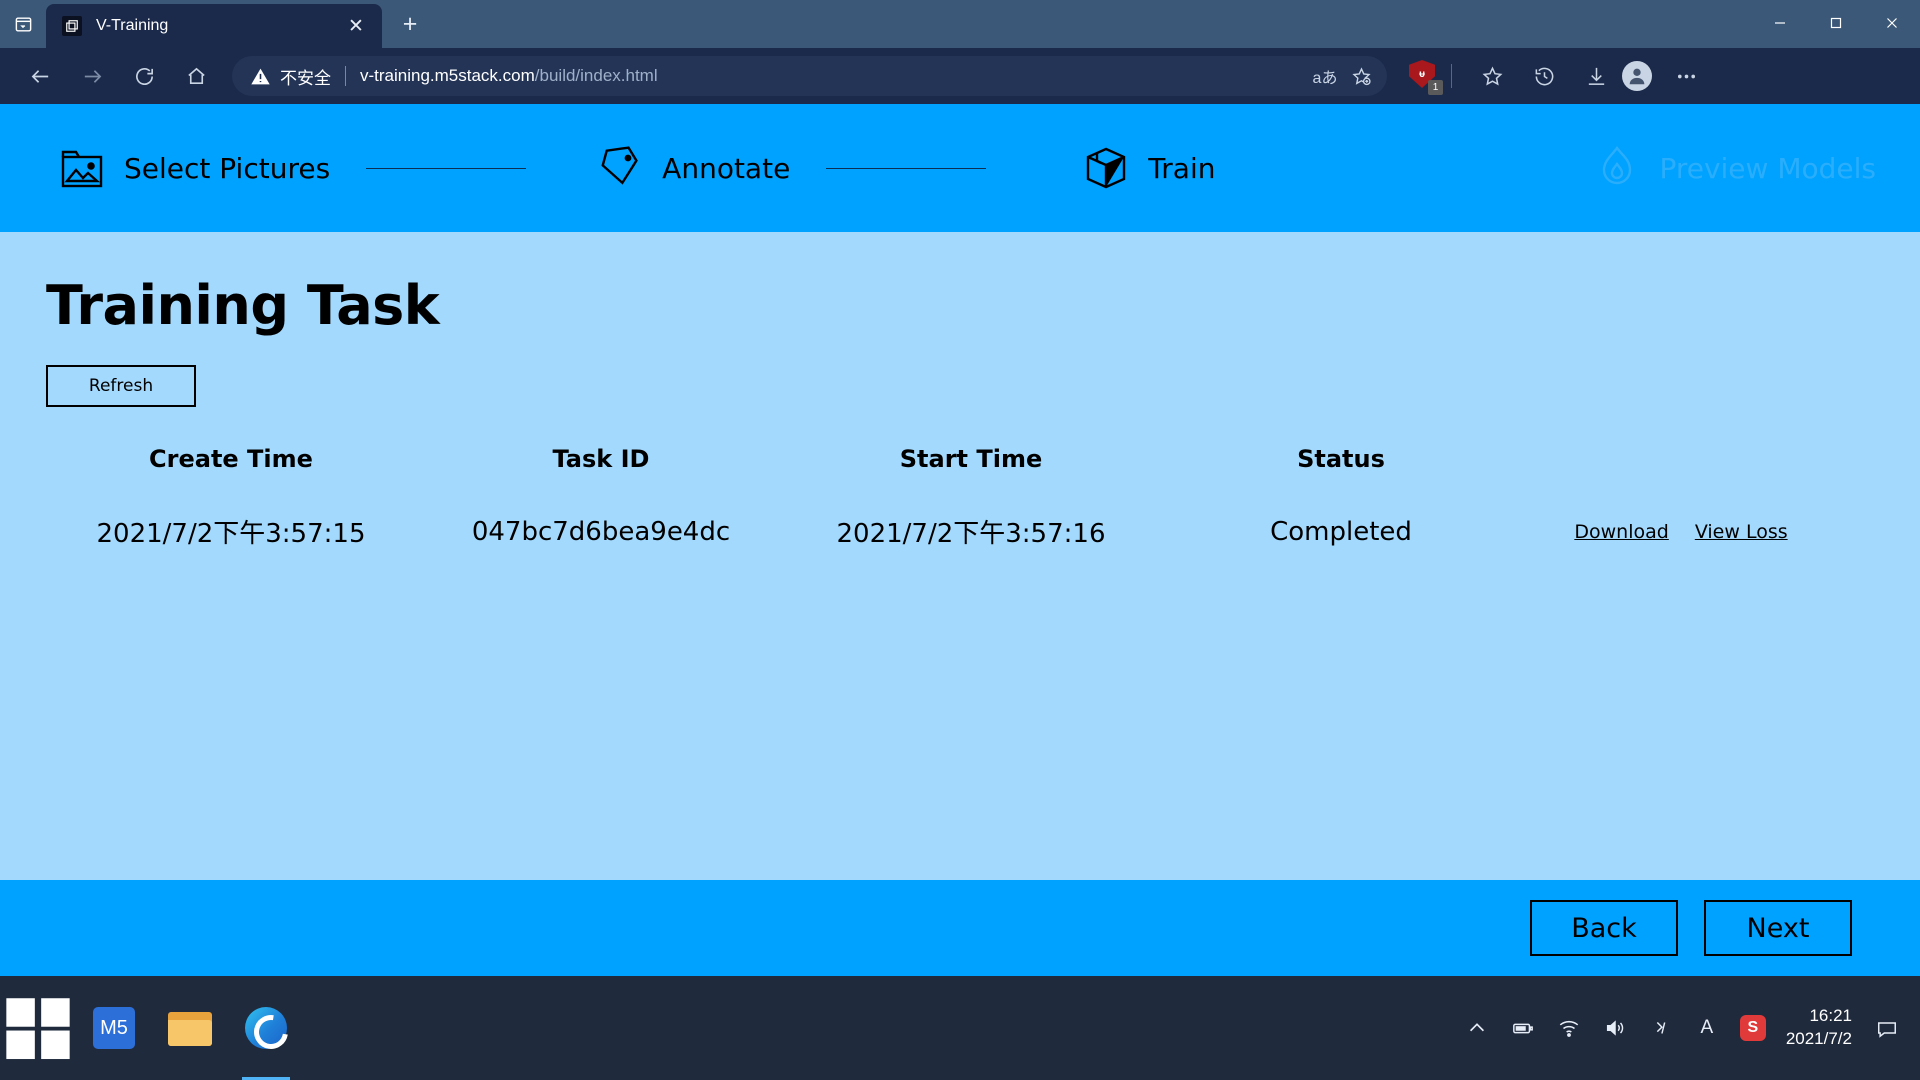 The width and height of the screenshot is (1920, 1080). I want to click on translate-button: aあ, so click(1325, 76).